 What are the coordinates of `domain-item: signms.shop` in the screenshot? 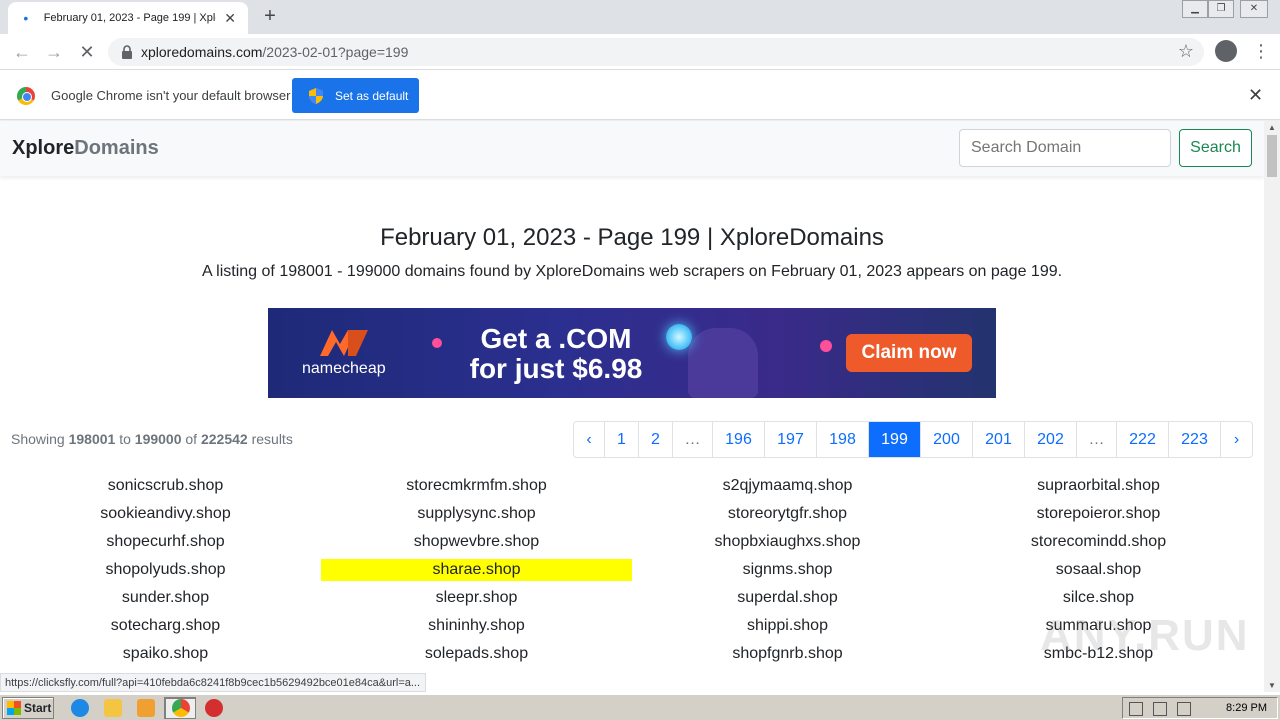 It's located at (787, 573).